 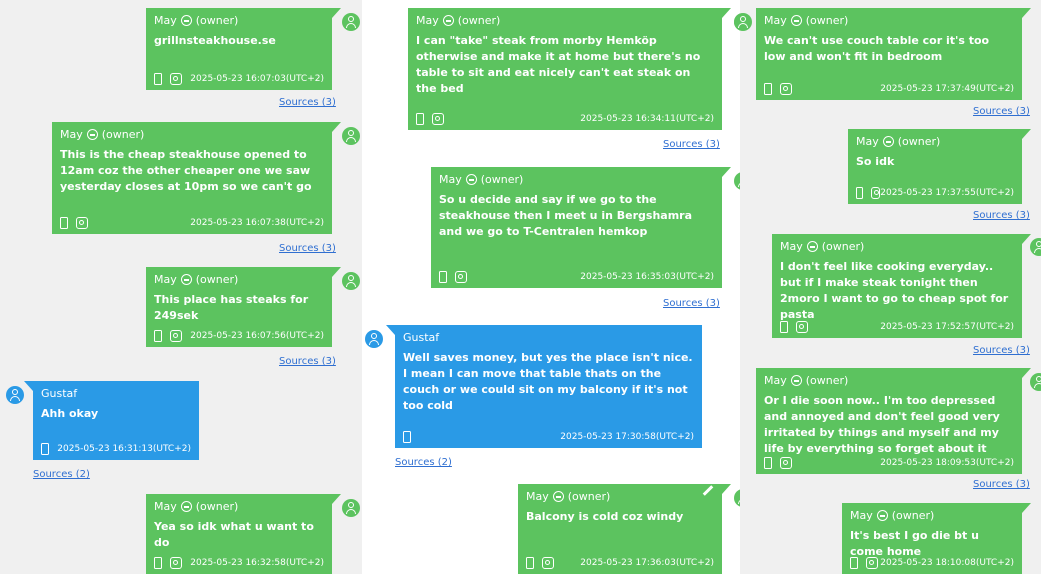 What do you see at coordinates (257, 336) in the screenshot?
I see `message-timestamp: 2025-05-23 16:07:56(UTC+2)` at bounding box center [257, 336].